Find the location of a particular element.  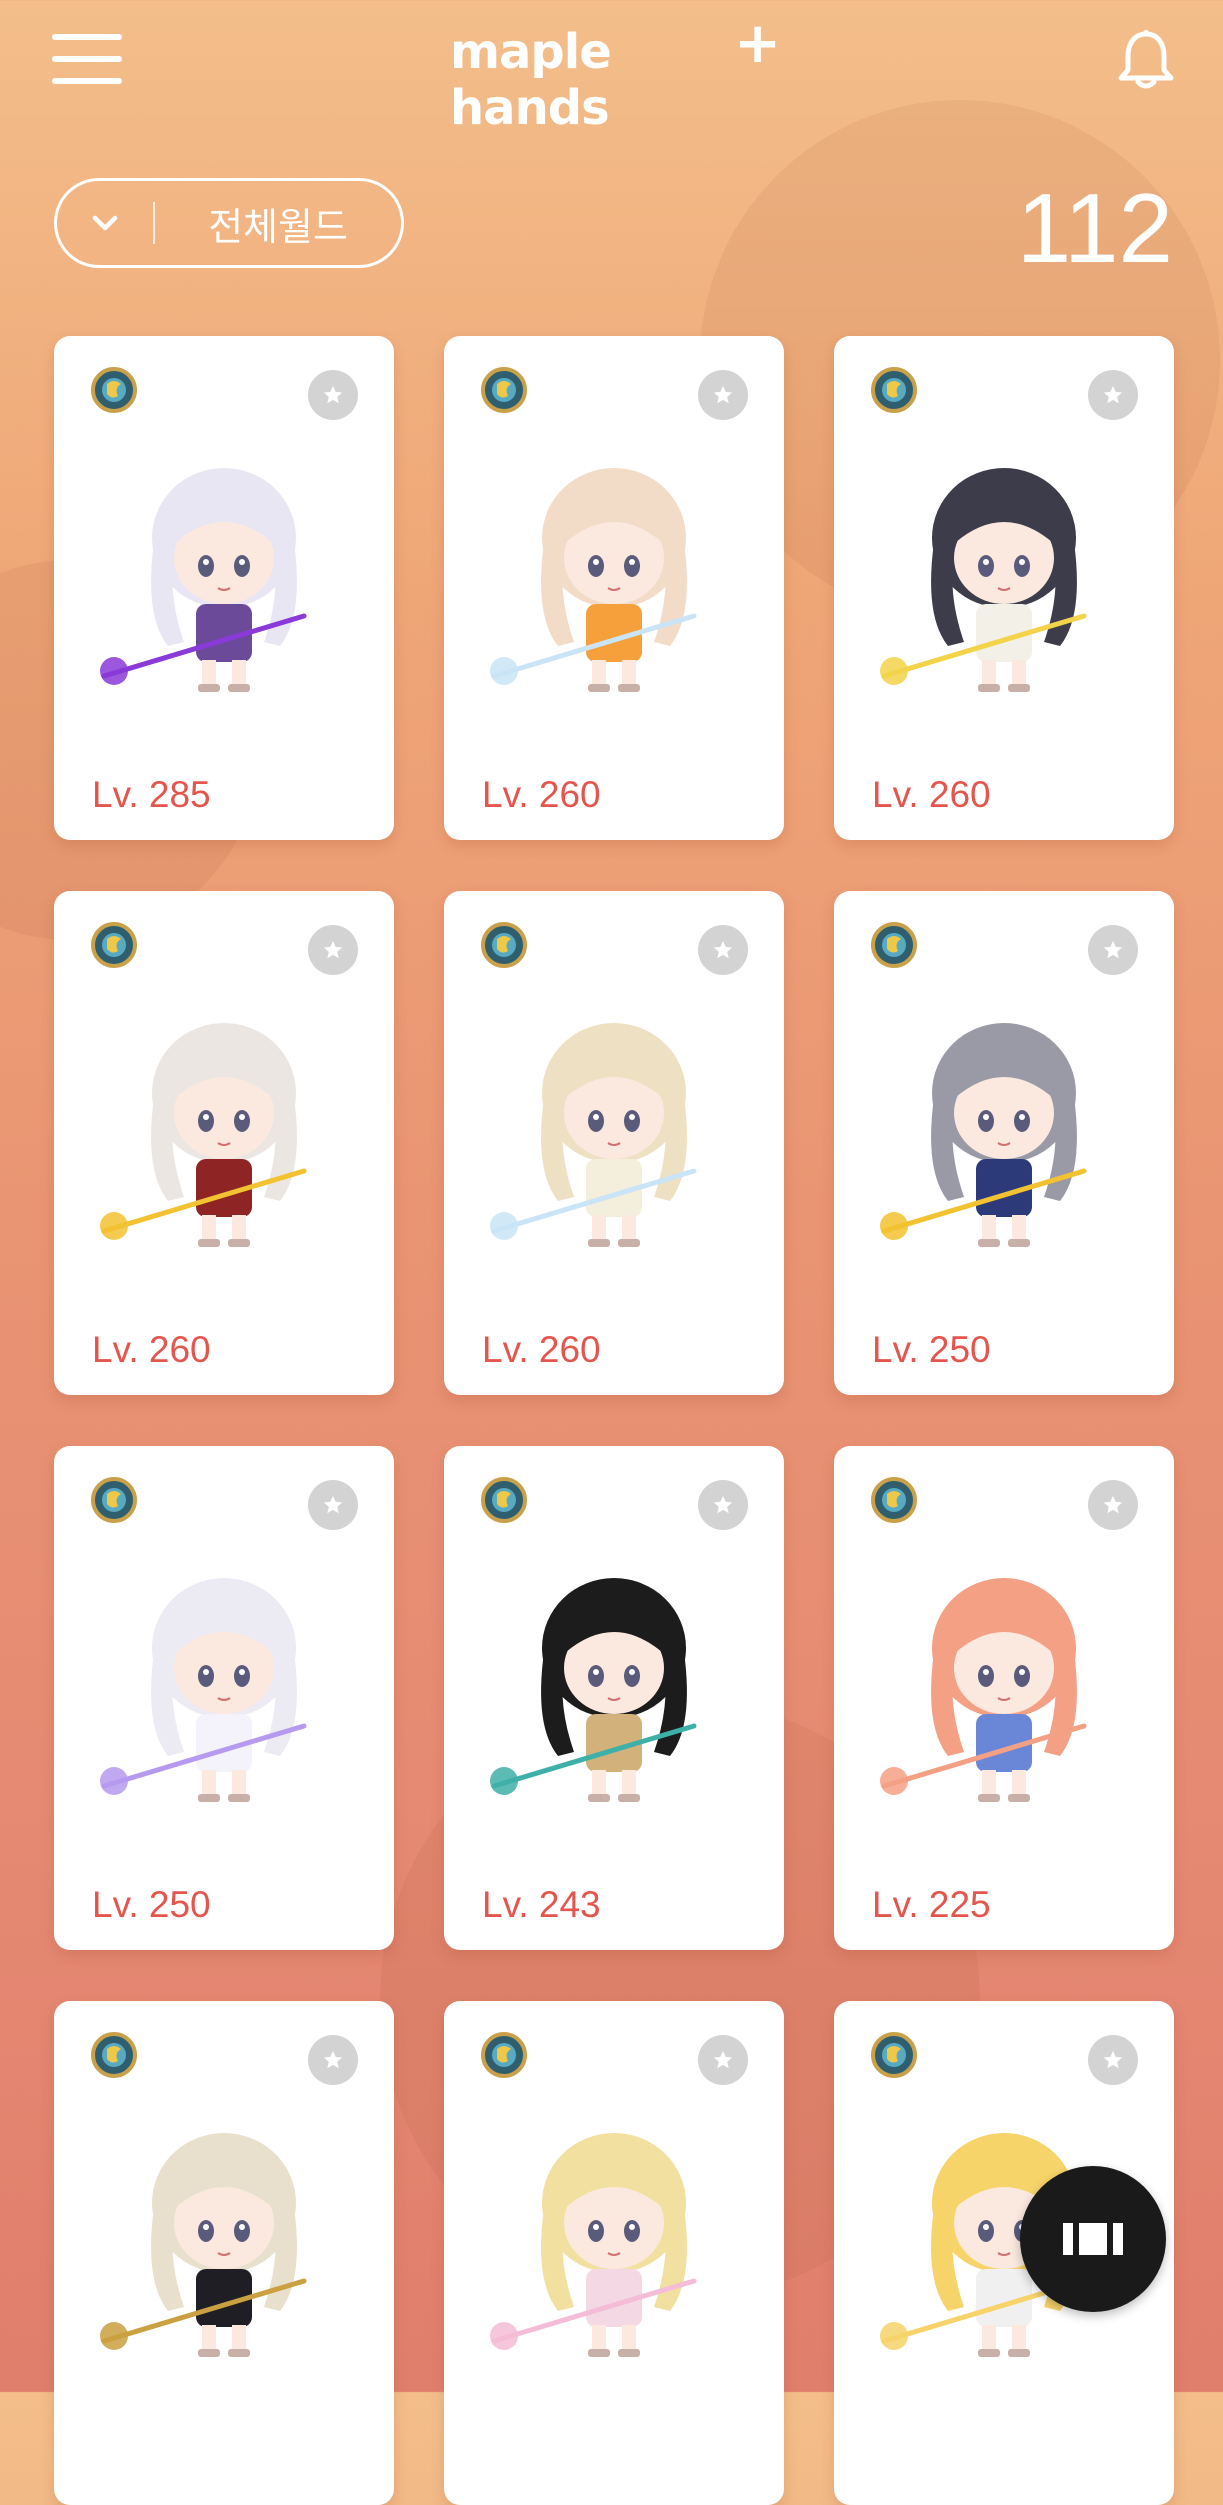

chevron-down-icon is located at coordinates (105, 223).